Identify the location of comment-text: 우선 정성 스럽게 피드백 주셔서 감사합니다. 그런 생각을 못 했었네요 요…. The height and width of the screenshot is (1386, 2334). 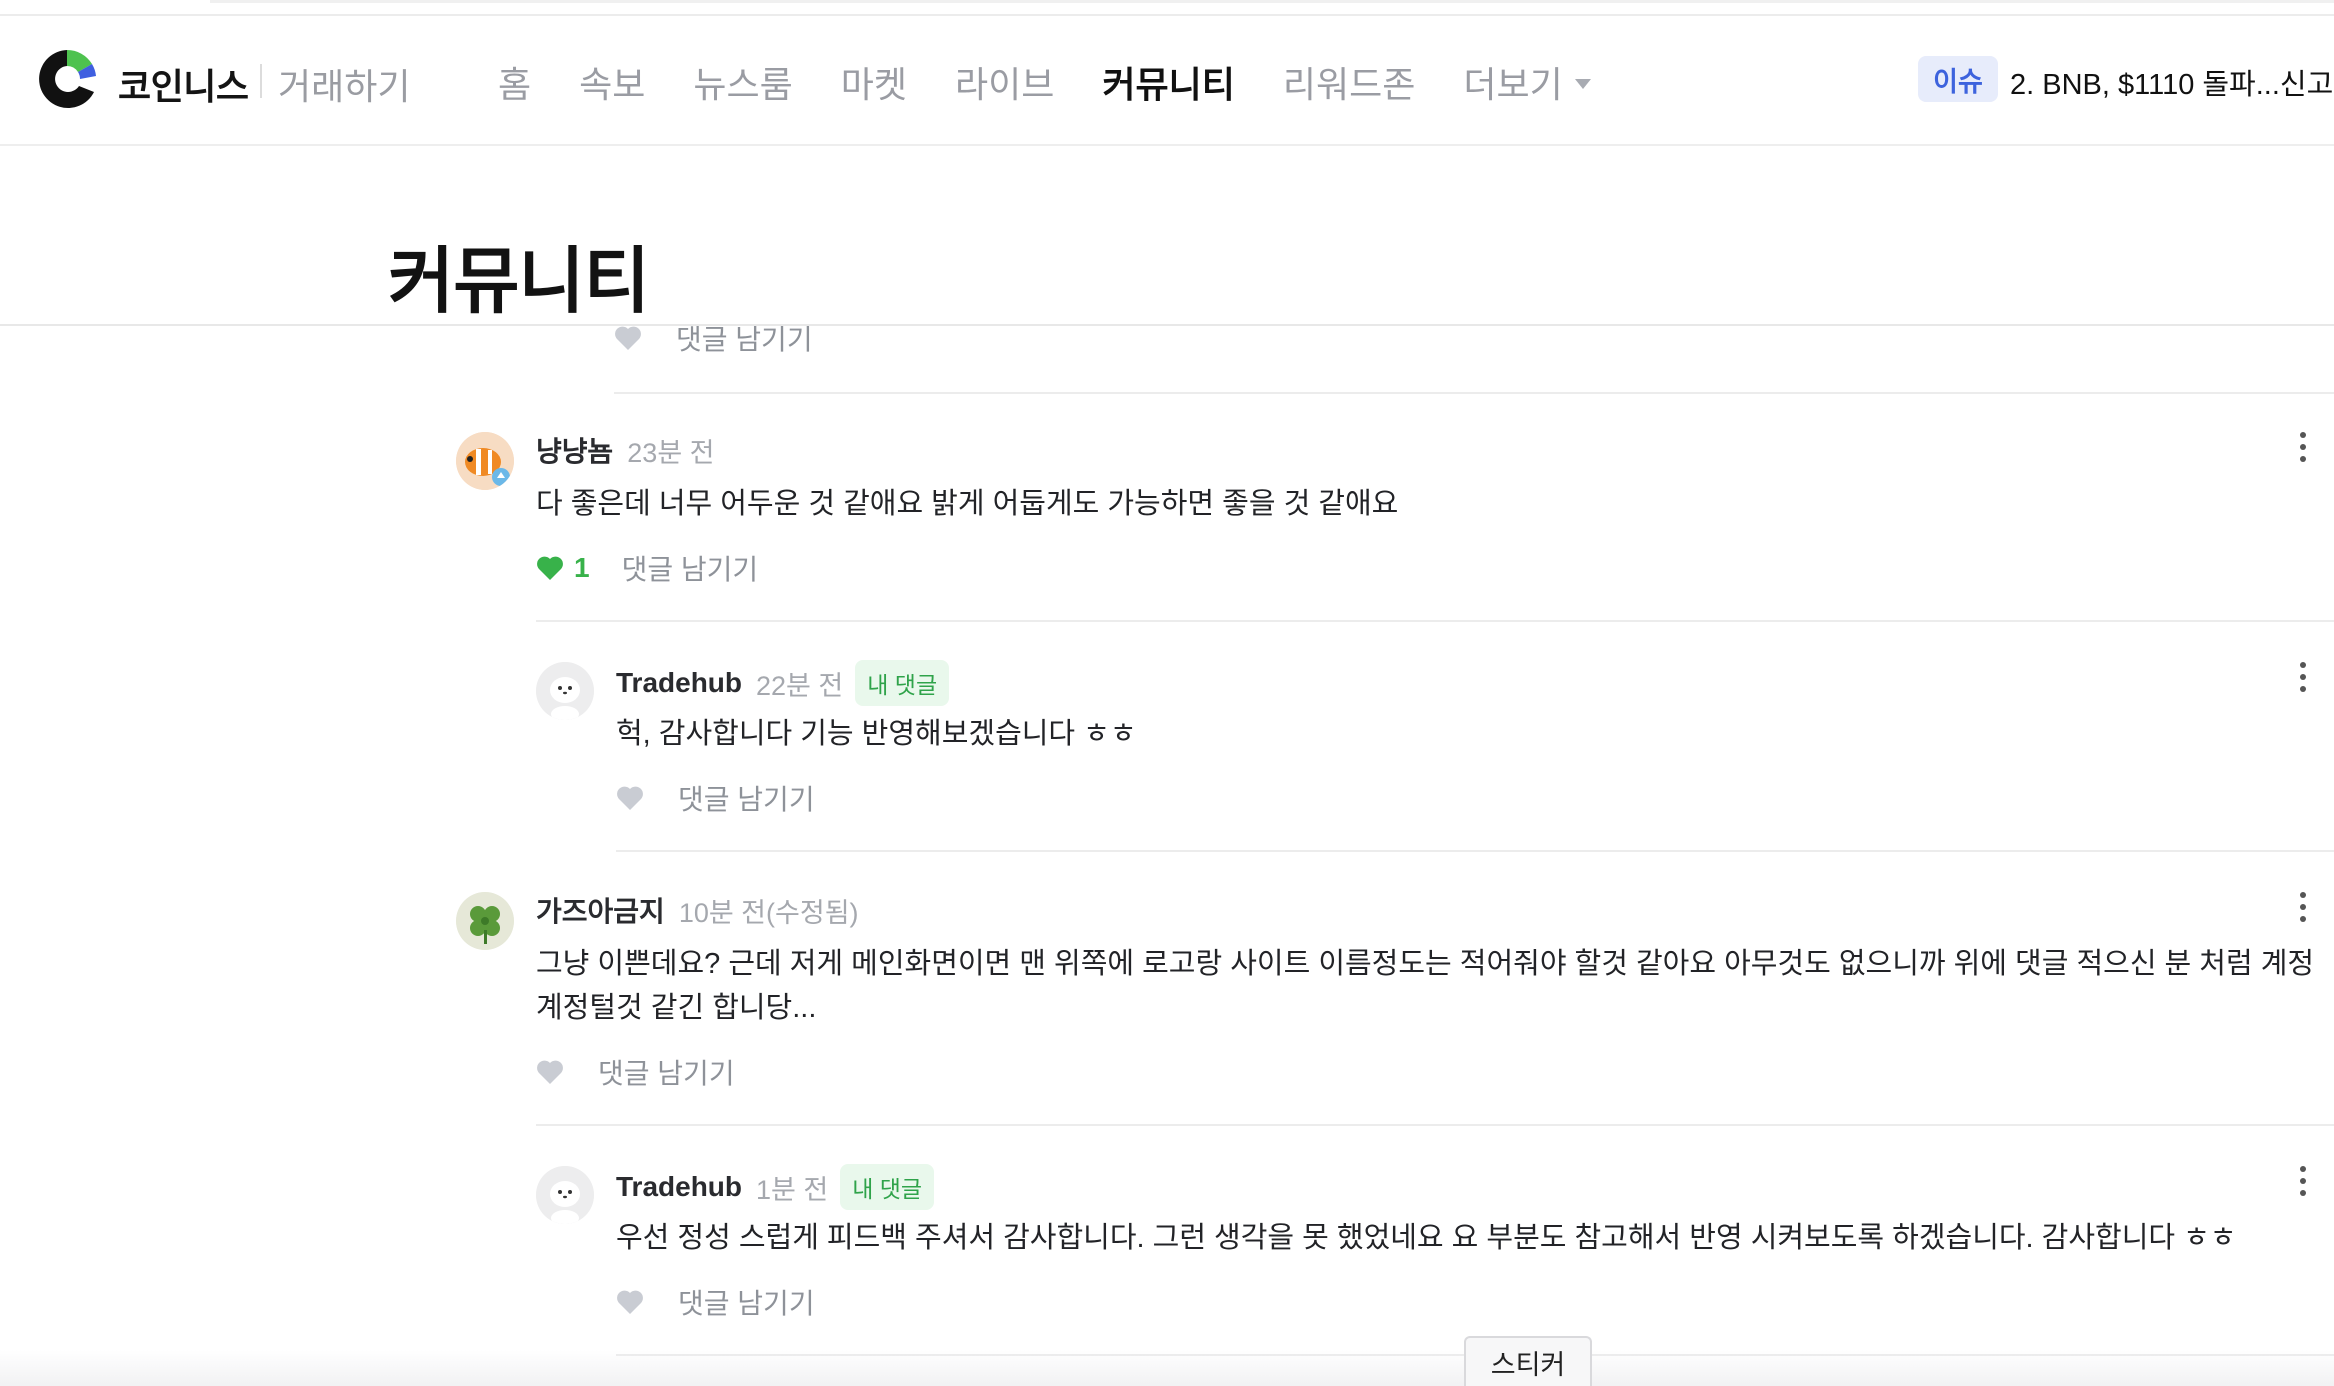
(1426, 1238).